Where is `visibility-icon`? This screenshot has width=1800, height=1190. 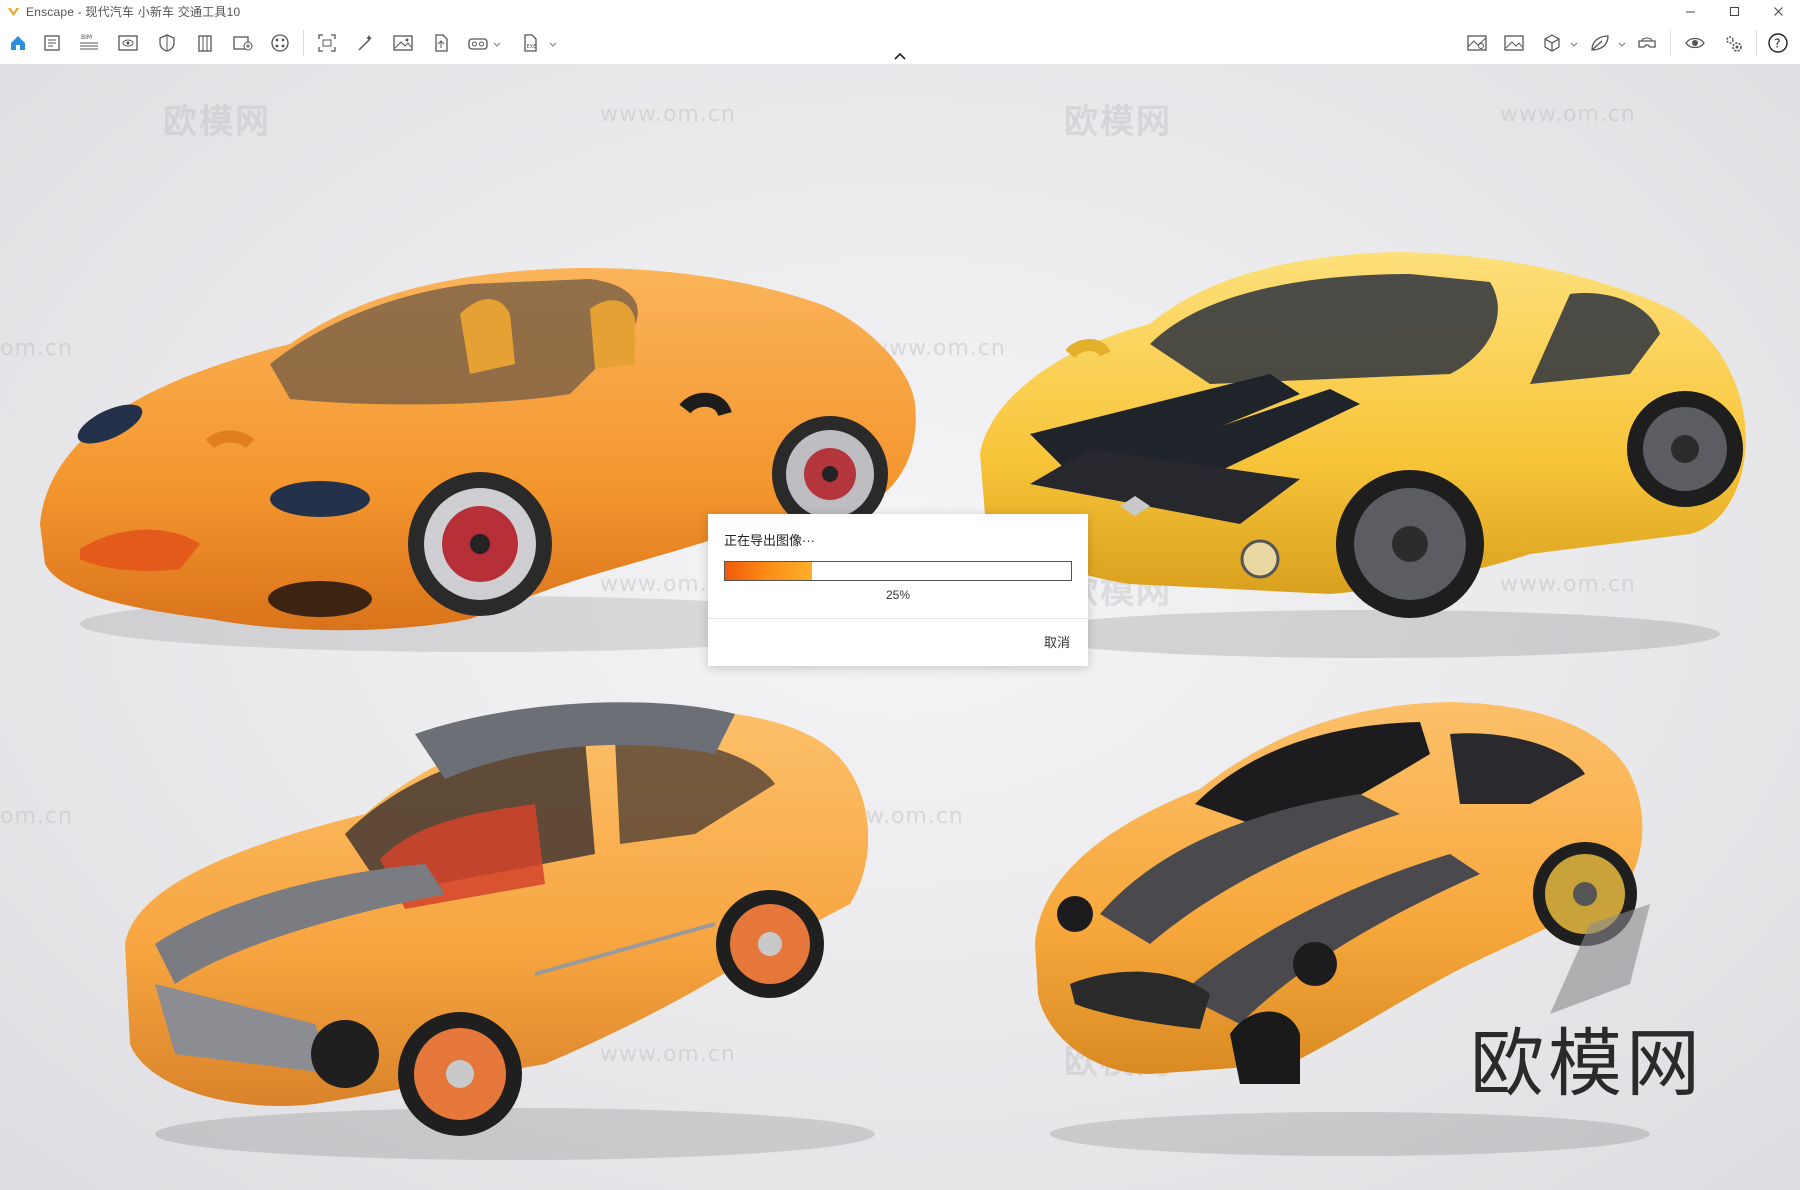 visibility-icon is located at coordinates (1695, 43).